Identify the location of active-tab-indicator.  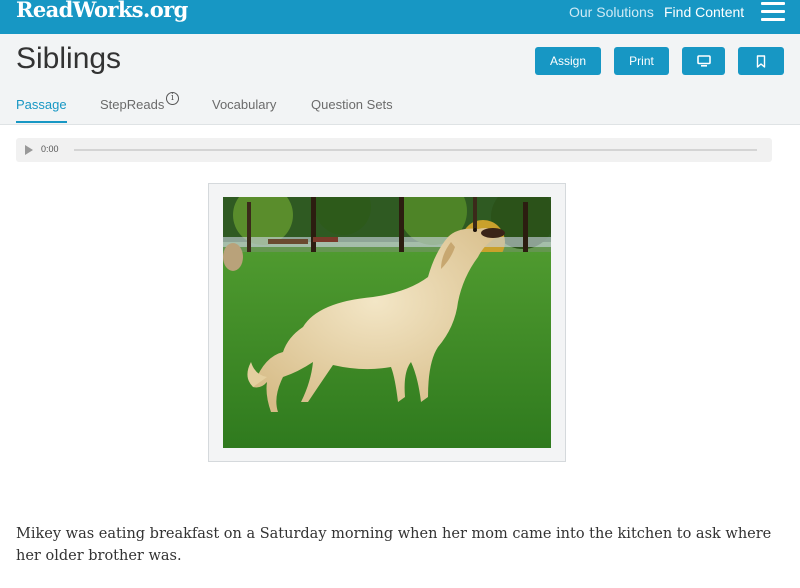
(41, 122).